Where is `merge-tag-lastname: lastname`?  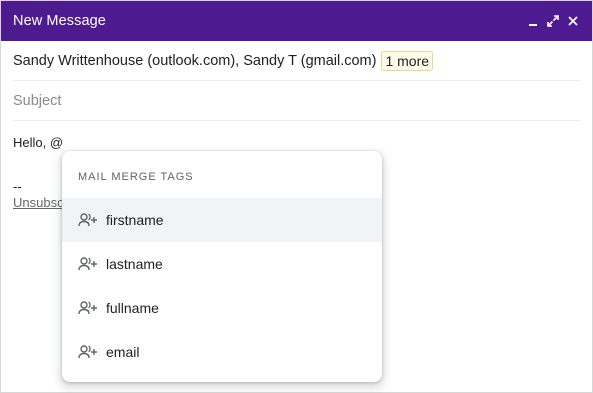 merge-tag-lastname: lastname is located at coordinates (222, 264).